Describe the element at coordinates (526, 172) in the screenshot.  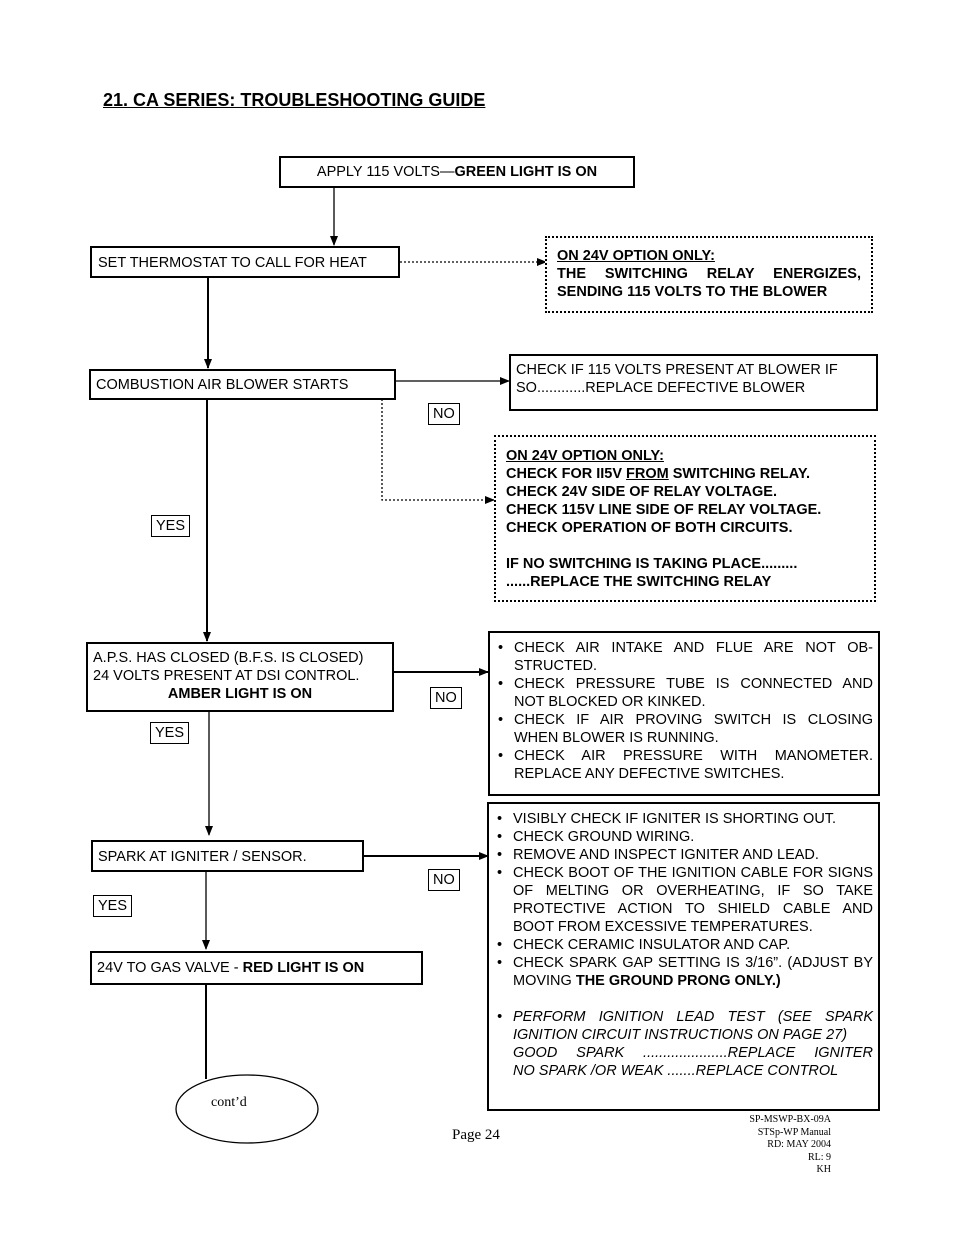
I see `green-light-text: GREEN LIGHT IS ON` at that location.